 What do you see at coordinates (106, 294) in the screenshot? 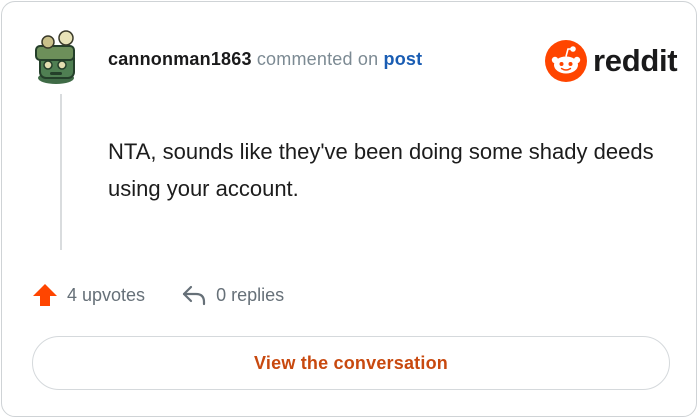
I see `upvote-count: 4 upvotes` at bounding box center [106, 294].